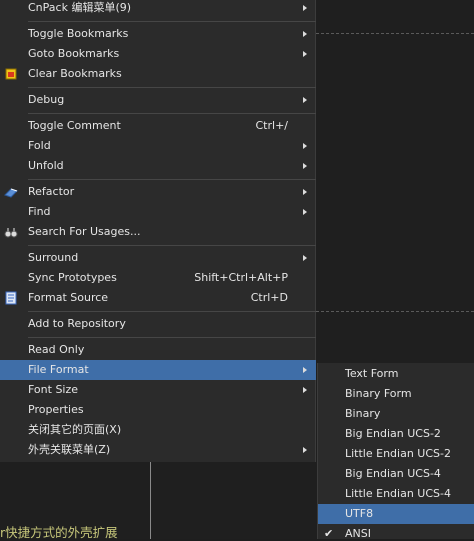  What do you see at coordinates (158, 298) in the screenshot?
I see `menu-item-format-source: Format Source Ctrl+D` at bounding box center [158, 298].